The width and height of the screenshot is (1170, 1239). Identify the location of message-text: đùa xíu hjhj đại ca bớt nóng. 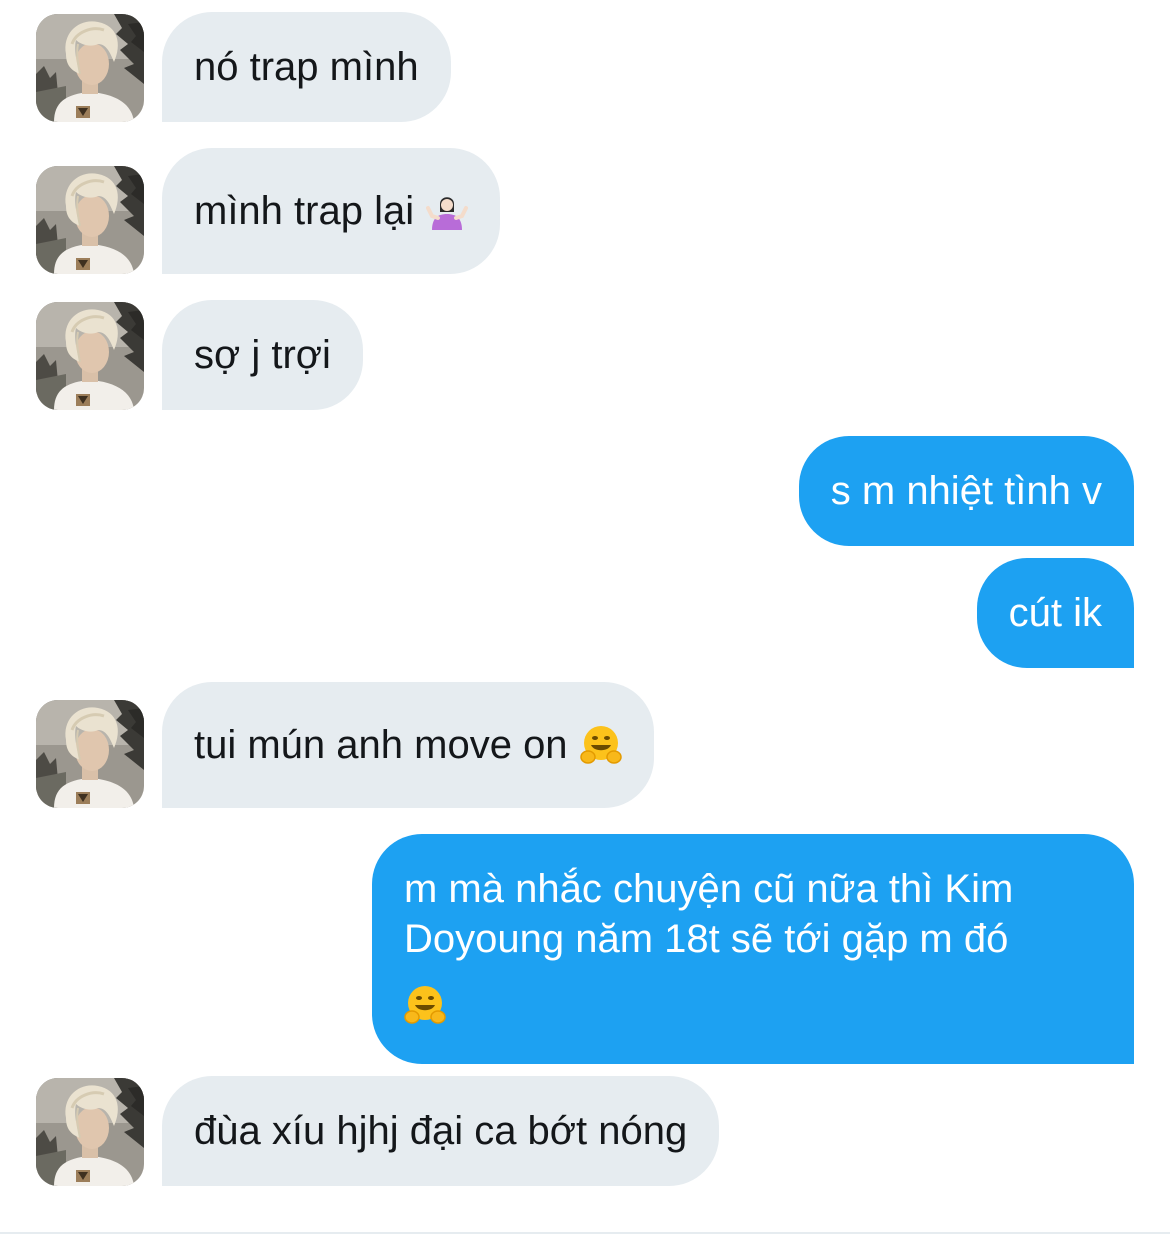
(441, 1131).